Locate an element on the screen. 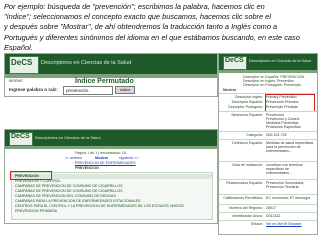 The height and width of the screenshot is (240, 320). first-term: PREVENCION is located at coordinates (87, 168).